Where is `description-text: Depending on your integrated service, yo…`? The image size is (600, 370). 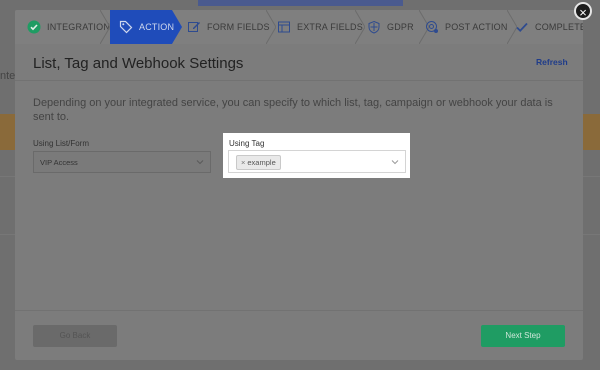 description-text: Depending on your integrated service, yo… is located at coordinates (293, 110).